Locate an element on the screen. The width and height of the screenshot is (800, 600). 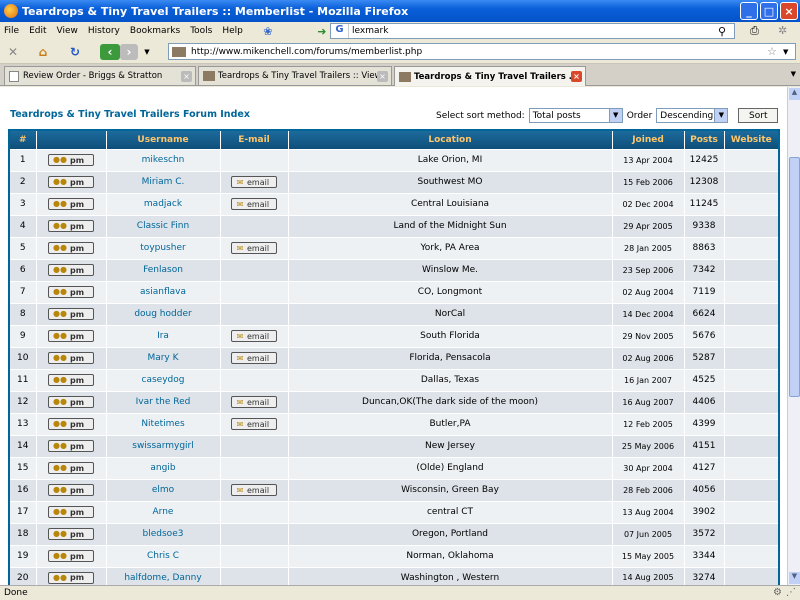
username-link: asianflava is located at coordinates (163, 292).